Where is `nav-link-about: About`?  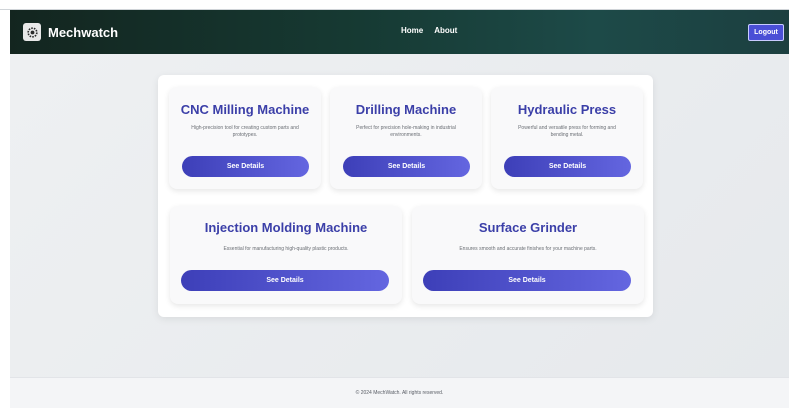
nav-link-about: About is located at coordinates (445, 30).